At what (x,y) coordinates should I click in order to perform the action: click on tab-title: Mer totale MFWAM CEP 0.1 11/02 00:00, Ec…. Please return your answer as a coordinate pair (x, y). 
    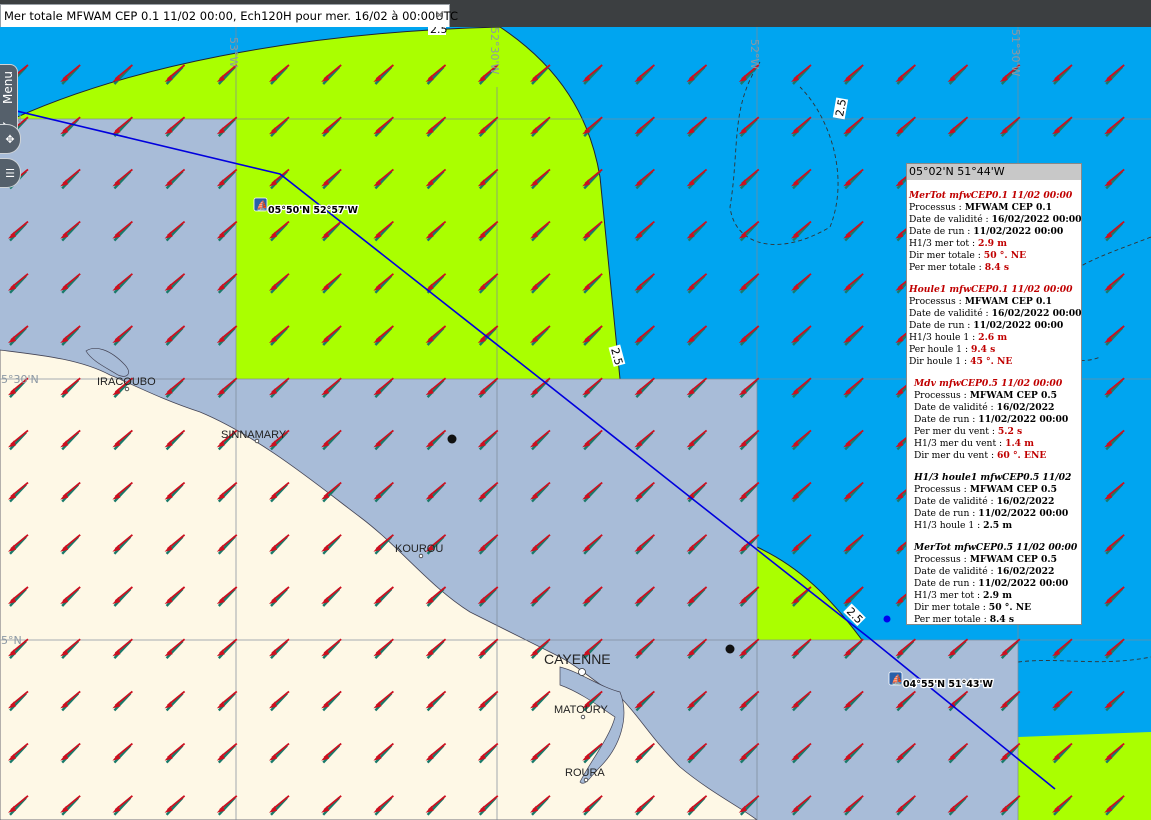
    Looking at the image, I should click on (231, 16).